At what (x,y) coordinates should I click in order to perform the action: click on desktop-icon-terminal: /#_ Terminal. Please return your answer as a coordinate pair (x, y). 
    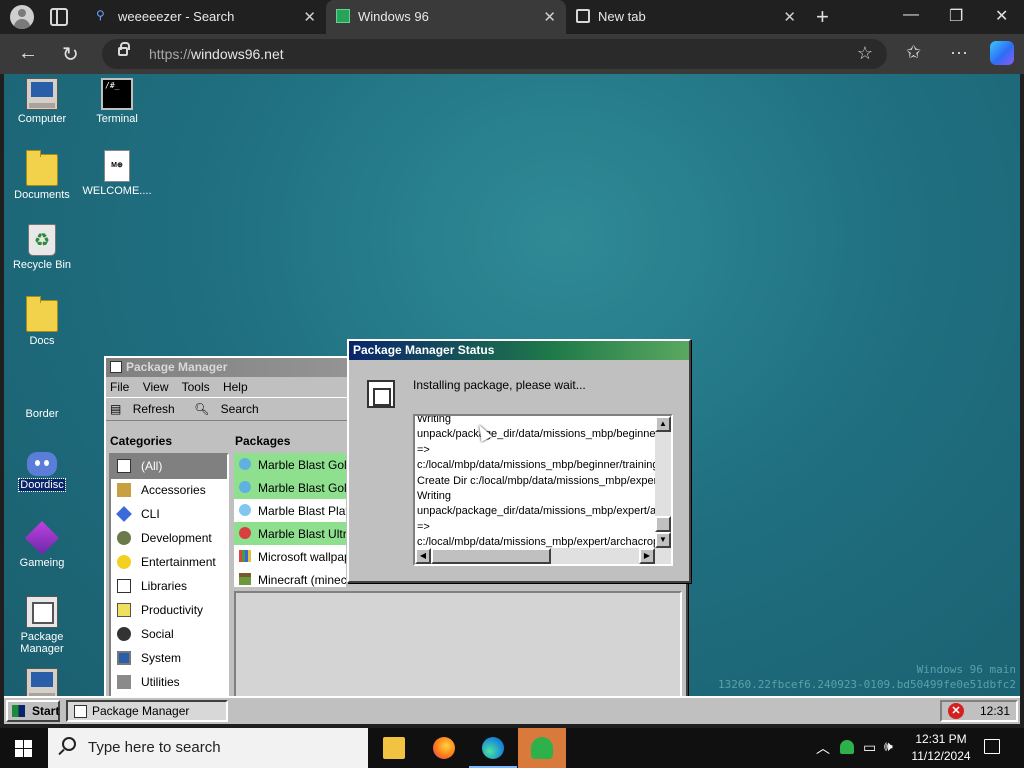
    Looking at the image, I should click on (117, 101).